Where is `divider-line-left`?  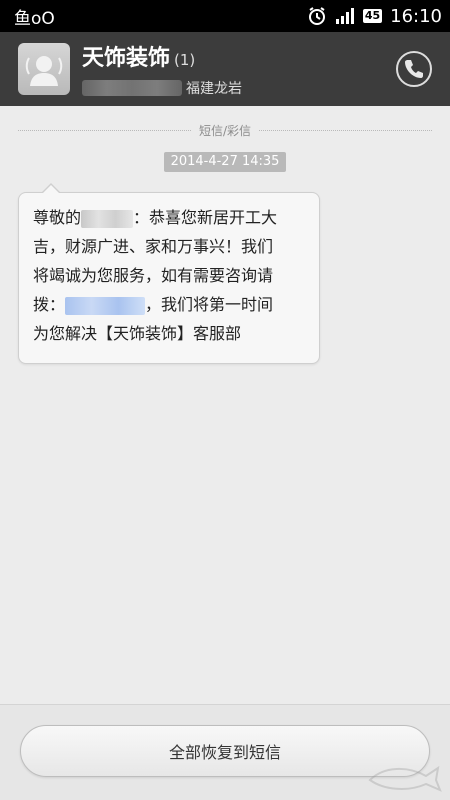
divider-line-left is located at coordinates (104, 130).